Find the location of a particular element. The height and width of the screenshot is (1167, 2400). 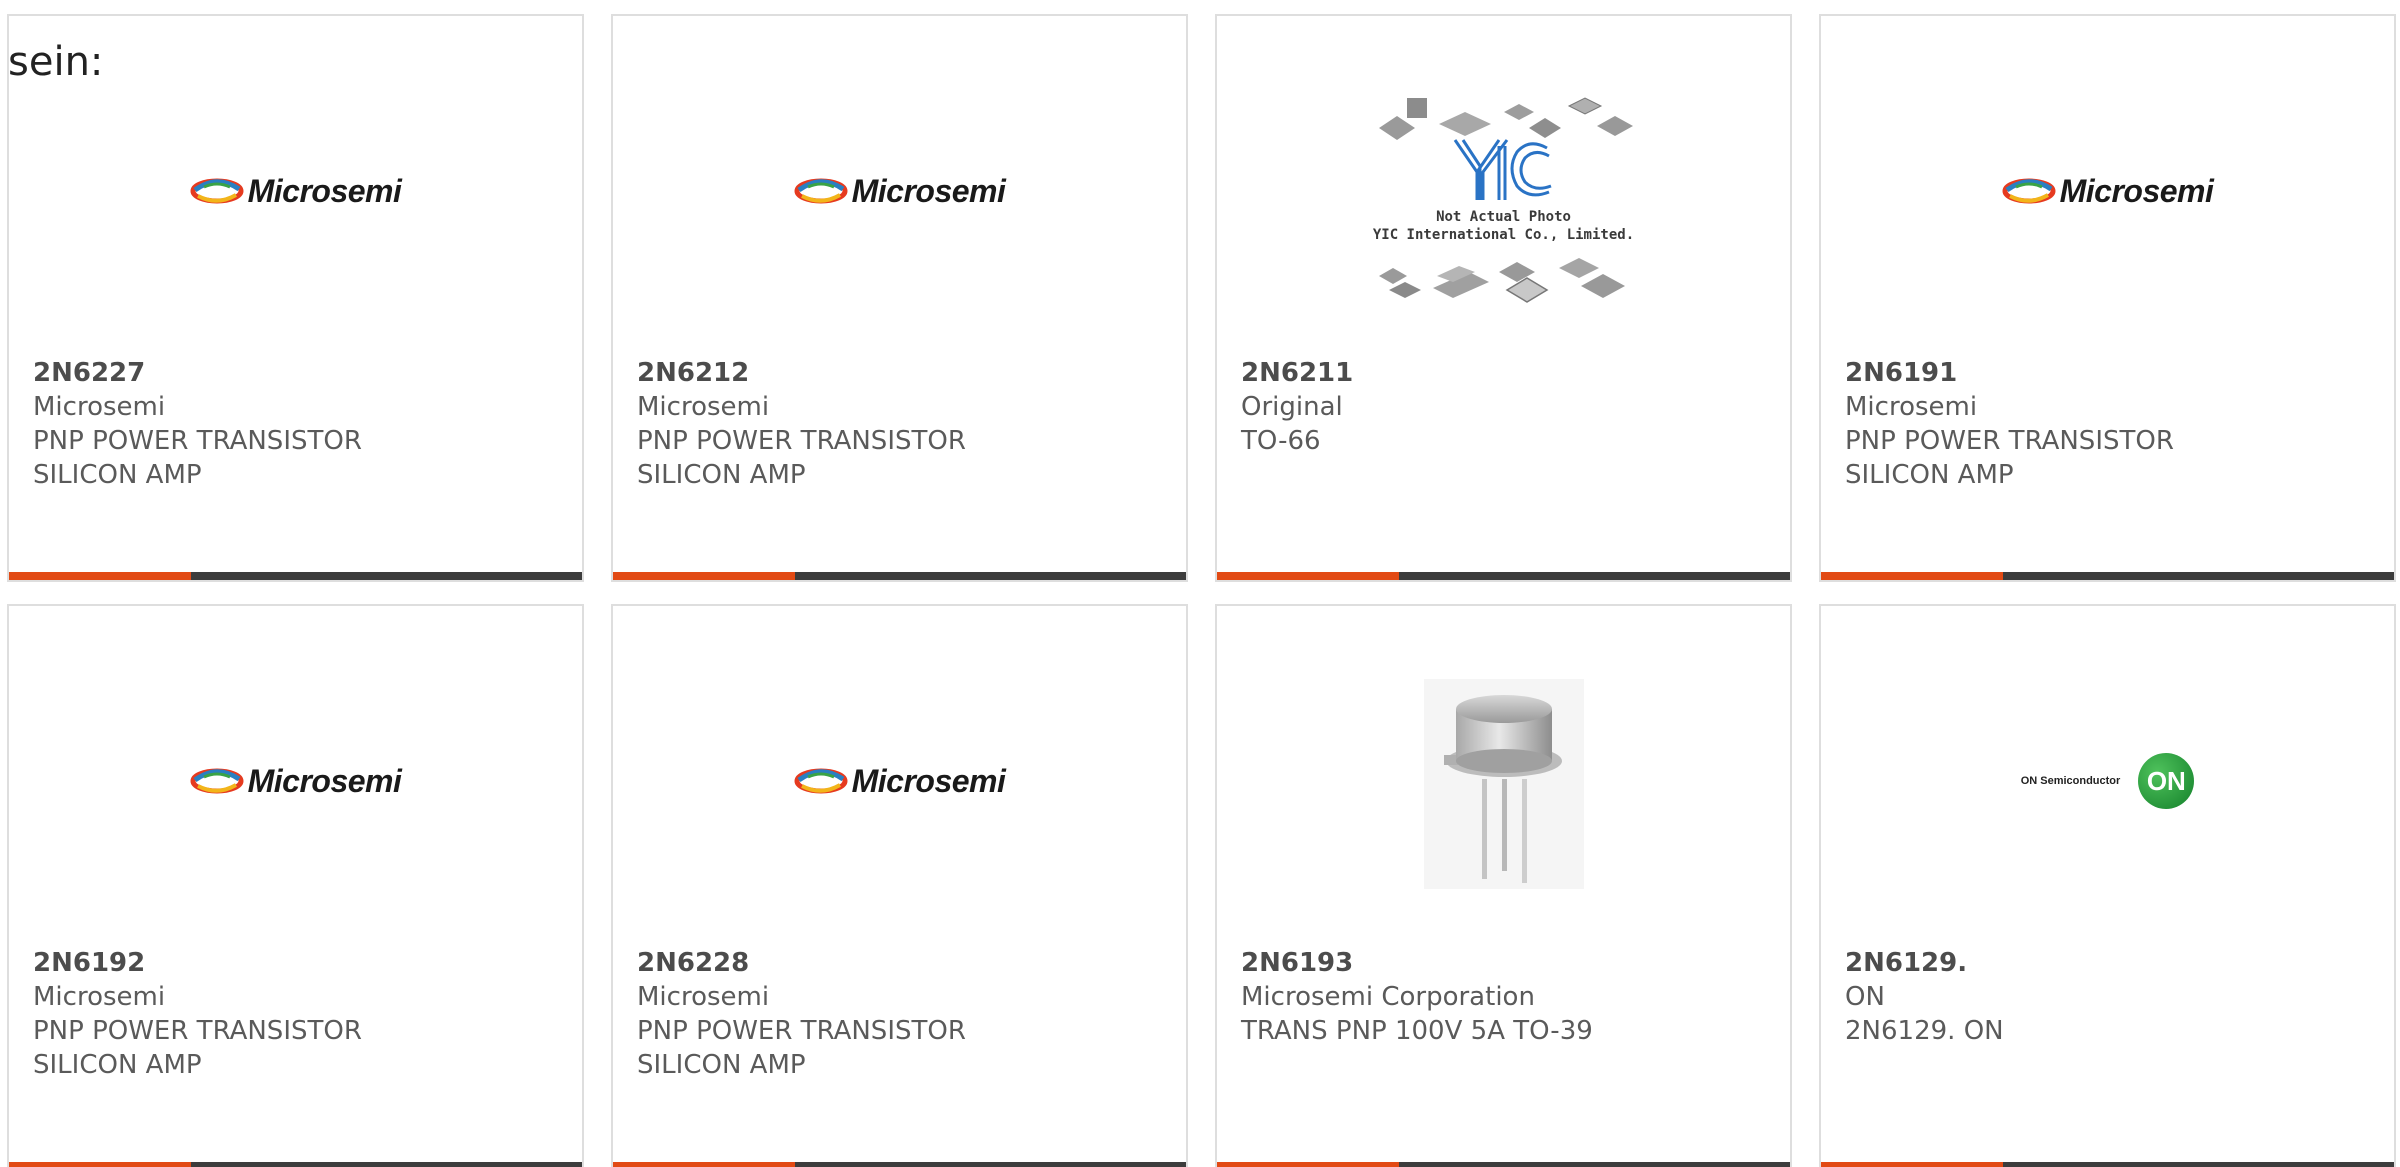

transistor-package-icon is located at coordinates (1503, 784).